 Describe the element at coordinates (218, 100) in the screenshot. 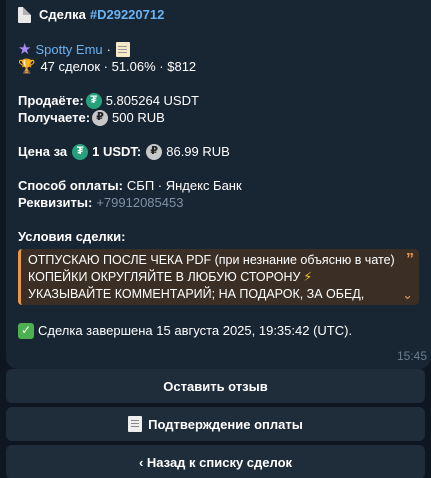

I see `sell-row: Продаёте: ₮ 5.805264 USDT` at that location.